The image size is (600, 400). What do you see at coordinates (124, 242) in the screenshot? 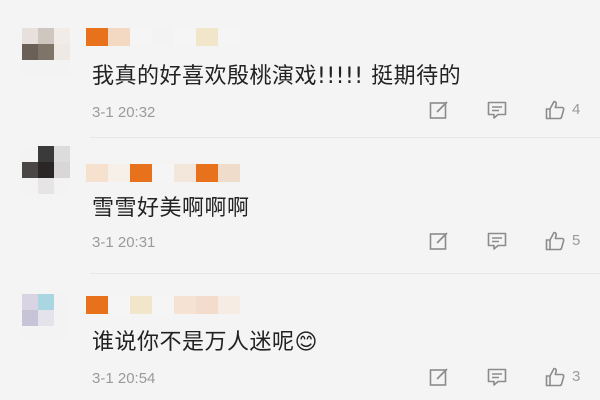
I see `comment-timestamp: 3-1 20:31` at bounding box center [124, 242].